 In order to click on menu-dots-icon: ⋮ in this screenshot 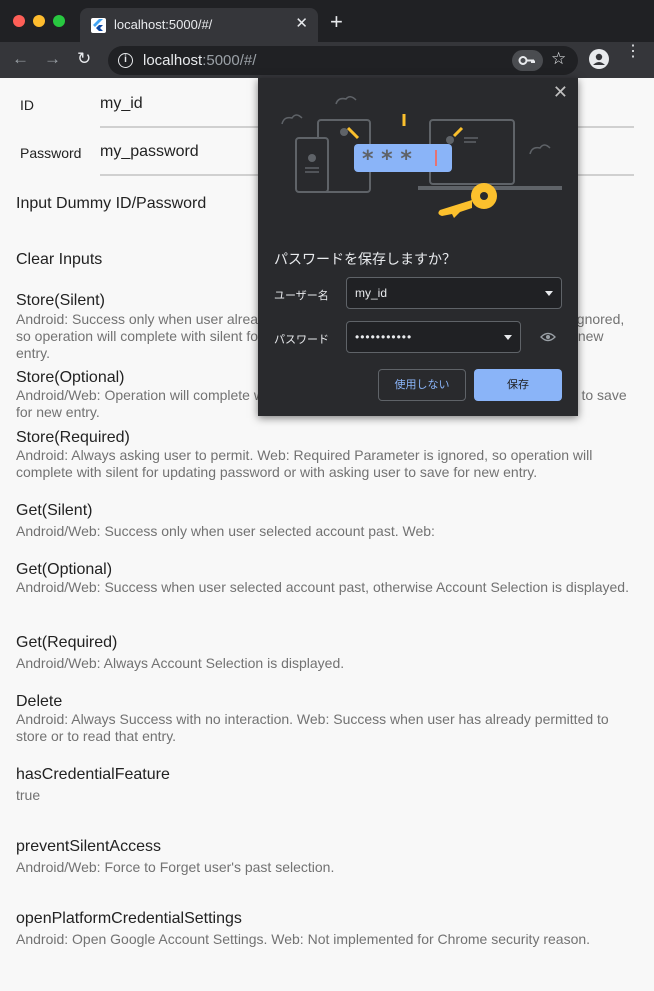, I will do `click(633, 52)`.